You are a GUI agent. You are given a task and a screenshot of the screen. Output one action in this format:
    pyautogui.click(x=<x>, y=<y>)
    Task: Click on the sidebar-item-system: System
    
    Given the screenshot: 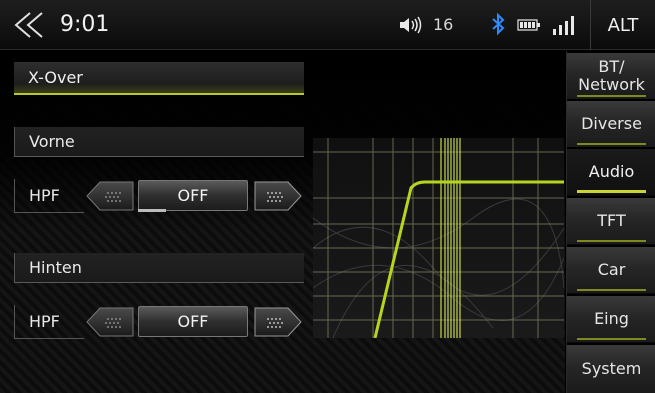 What is the action you would take?
    pyautogui.click(x=611, y=368)
    